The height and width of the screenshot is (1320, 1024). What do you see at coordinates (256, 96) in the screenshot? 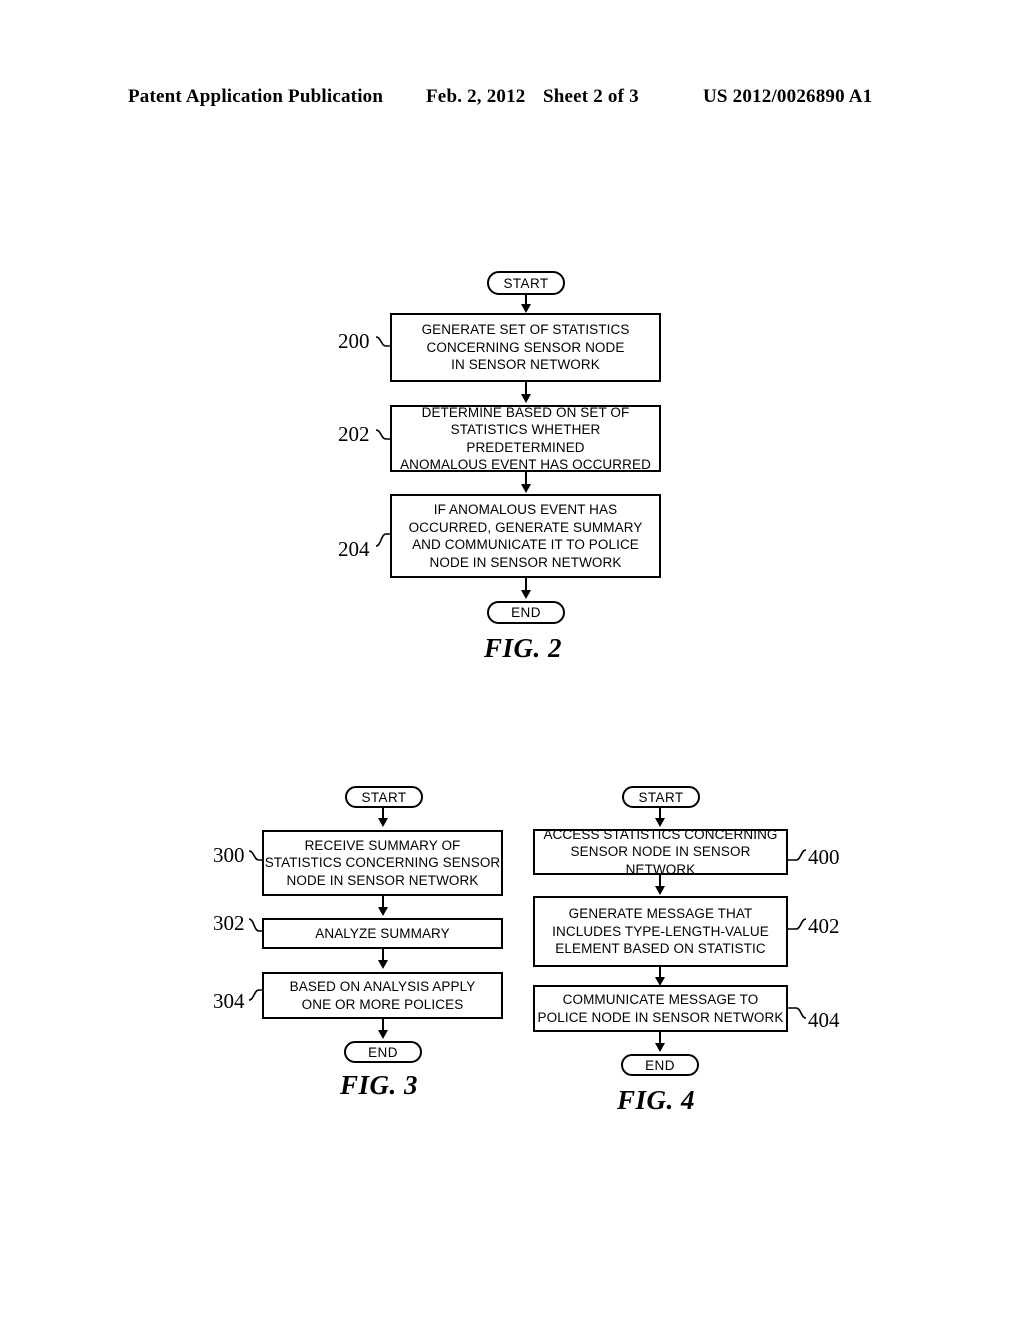
I see `header-publication-title: Patent Application Publication` at bounding box center [256, 96].